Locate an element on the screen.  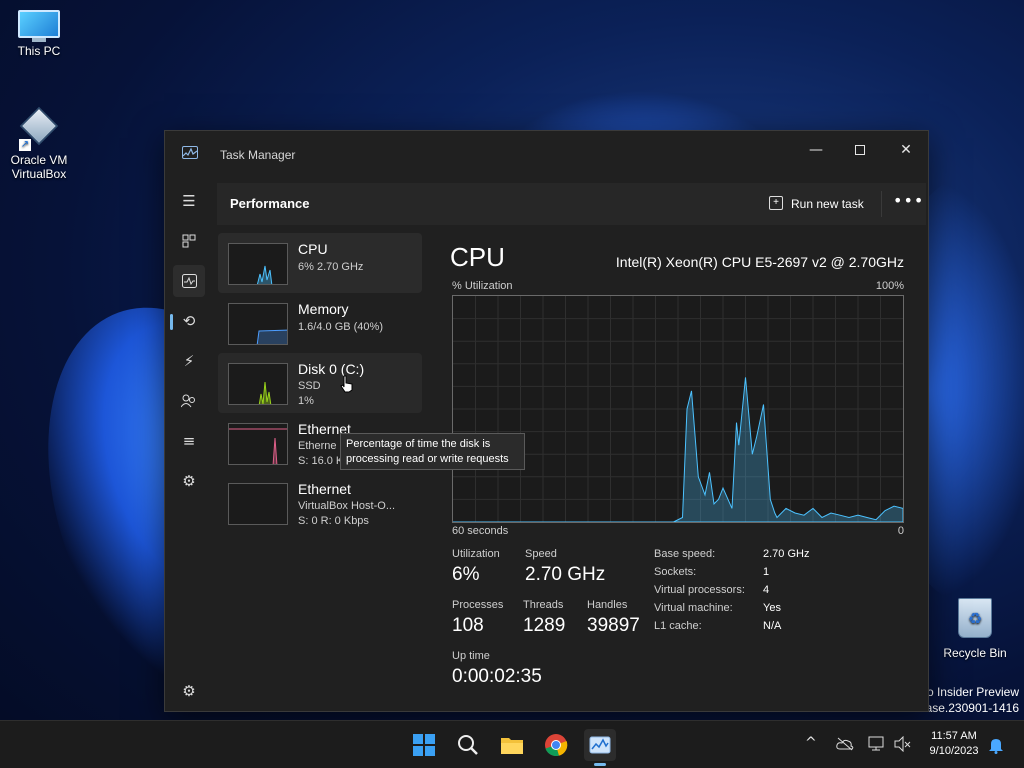
clock-date: 9/10/2023 is located at coordinates (954, 751).